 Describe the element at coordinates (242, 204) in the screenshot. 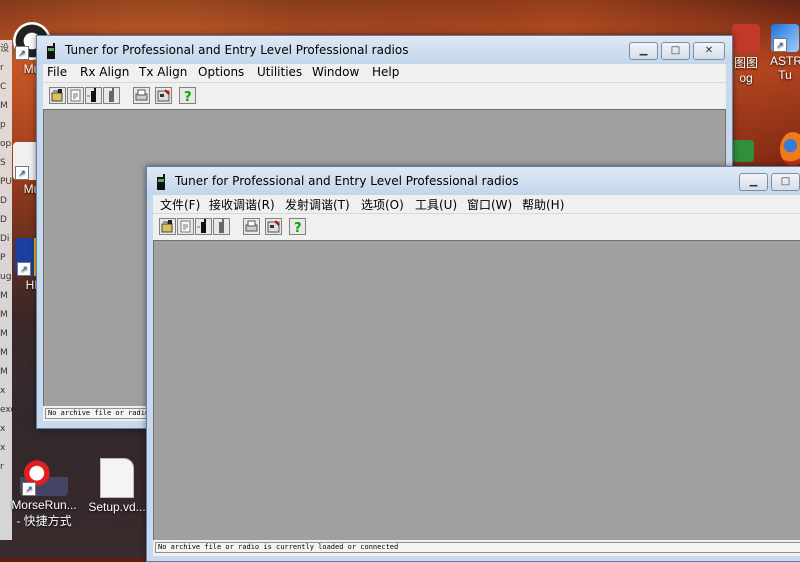

I see `menu-rx-align: 接收调谐(R)` at that location.